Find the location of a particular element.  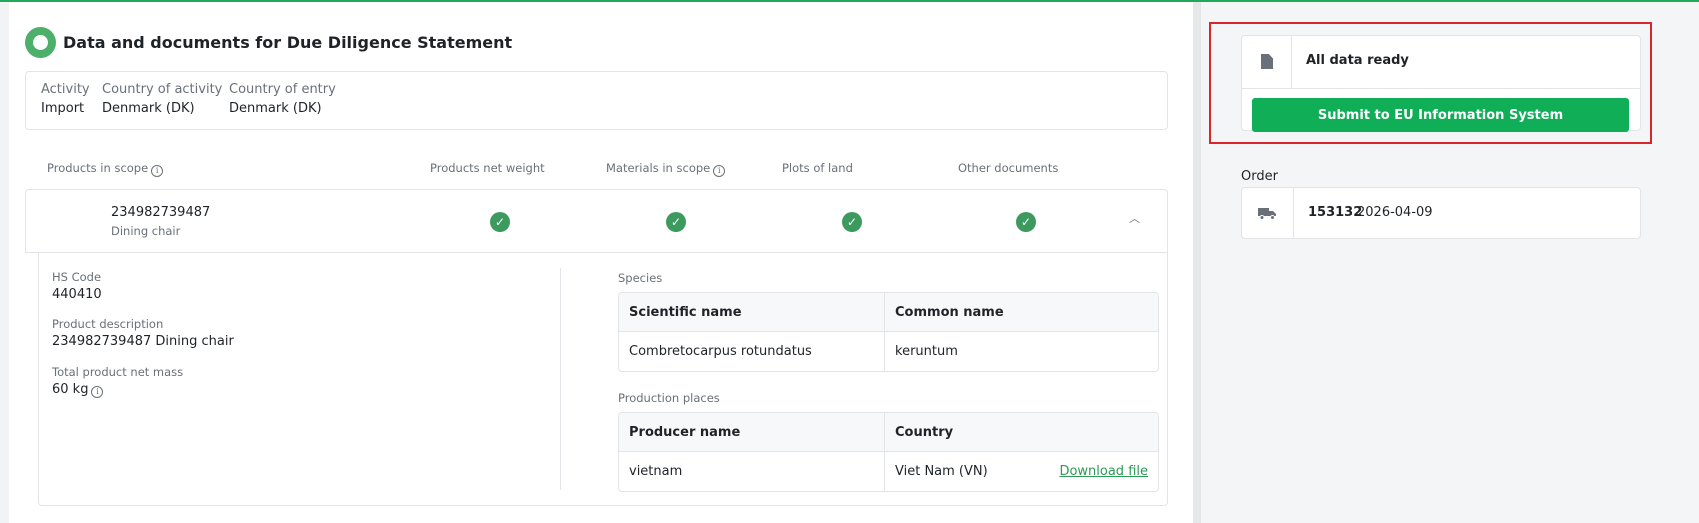

order-date: 2026-04-09 is located at coordinates (1395, 212).